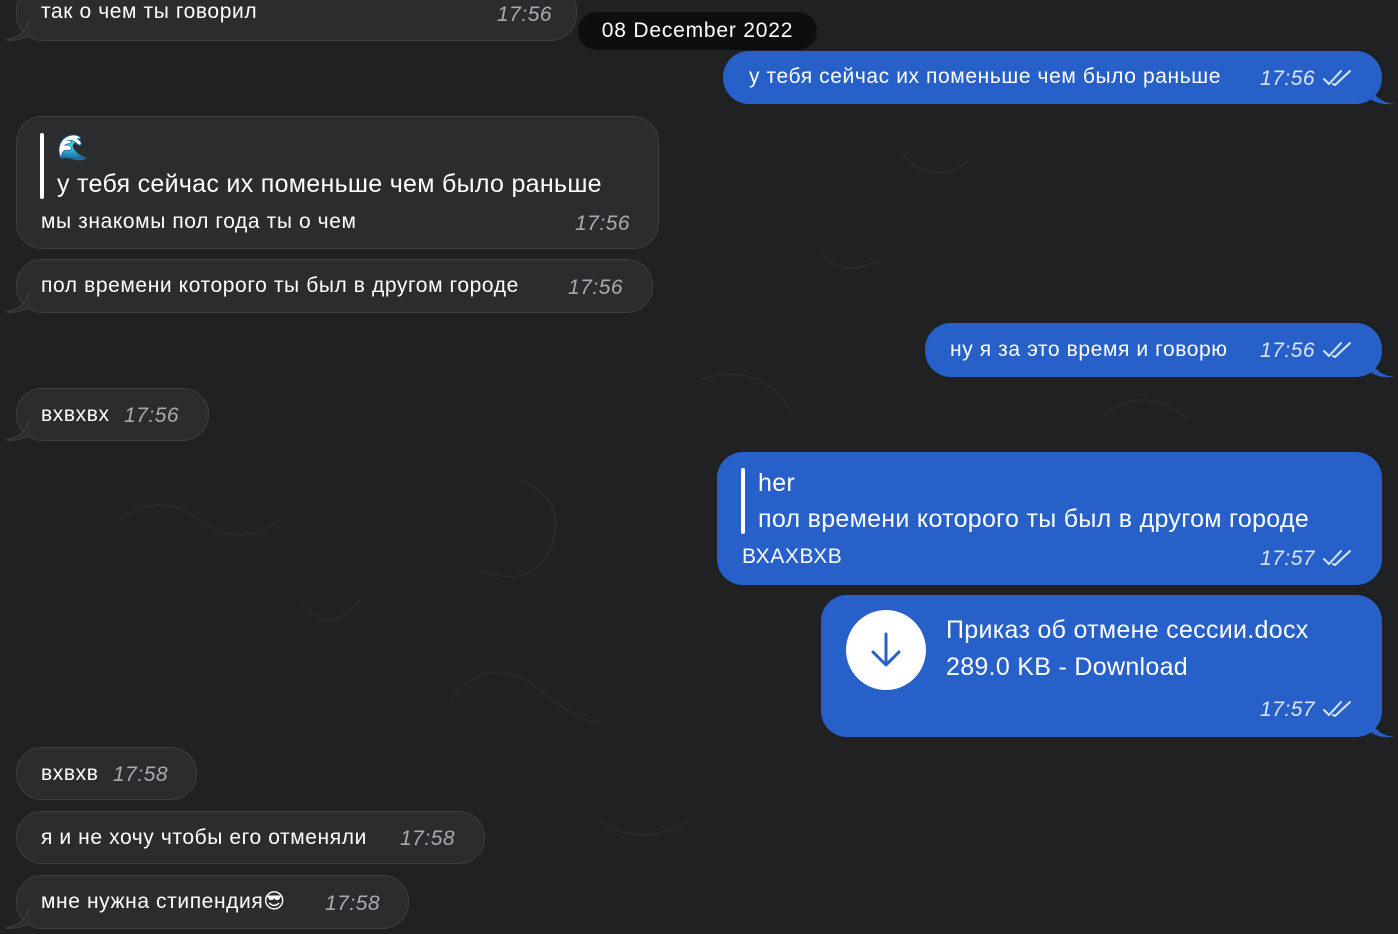 Image resolution: width=1398 pixels, height=934 pixels. Describe the element at coordinates (999, 667) in the screenshot. I see `file-size: 289.0 KB` at that location.